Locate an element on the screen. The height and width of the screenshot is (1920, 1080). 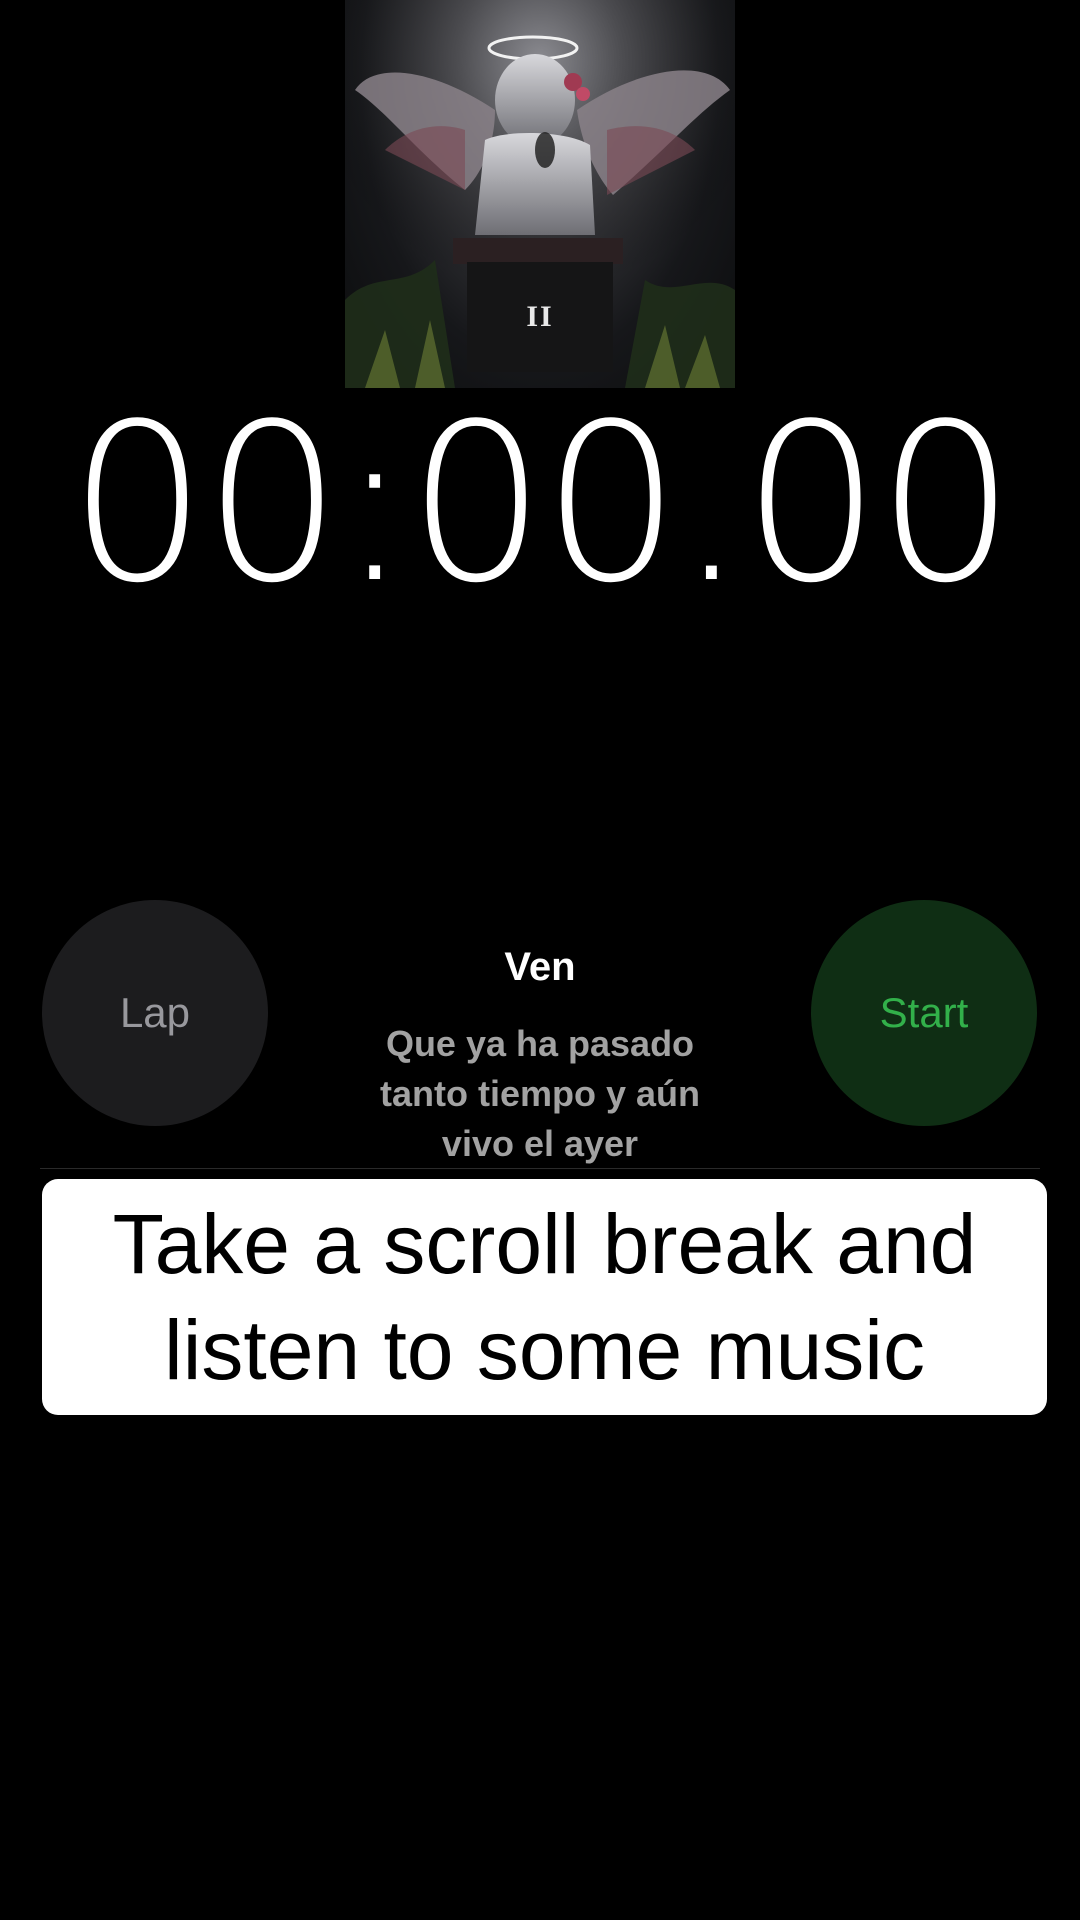
lyrics-line: tanto tiempo y aún is located at coordinates (539, 1093).